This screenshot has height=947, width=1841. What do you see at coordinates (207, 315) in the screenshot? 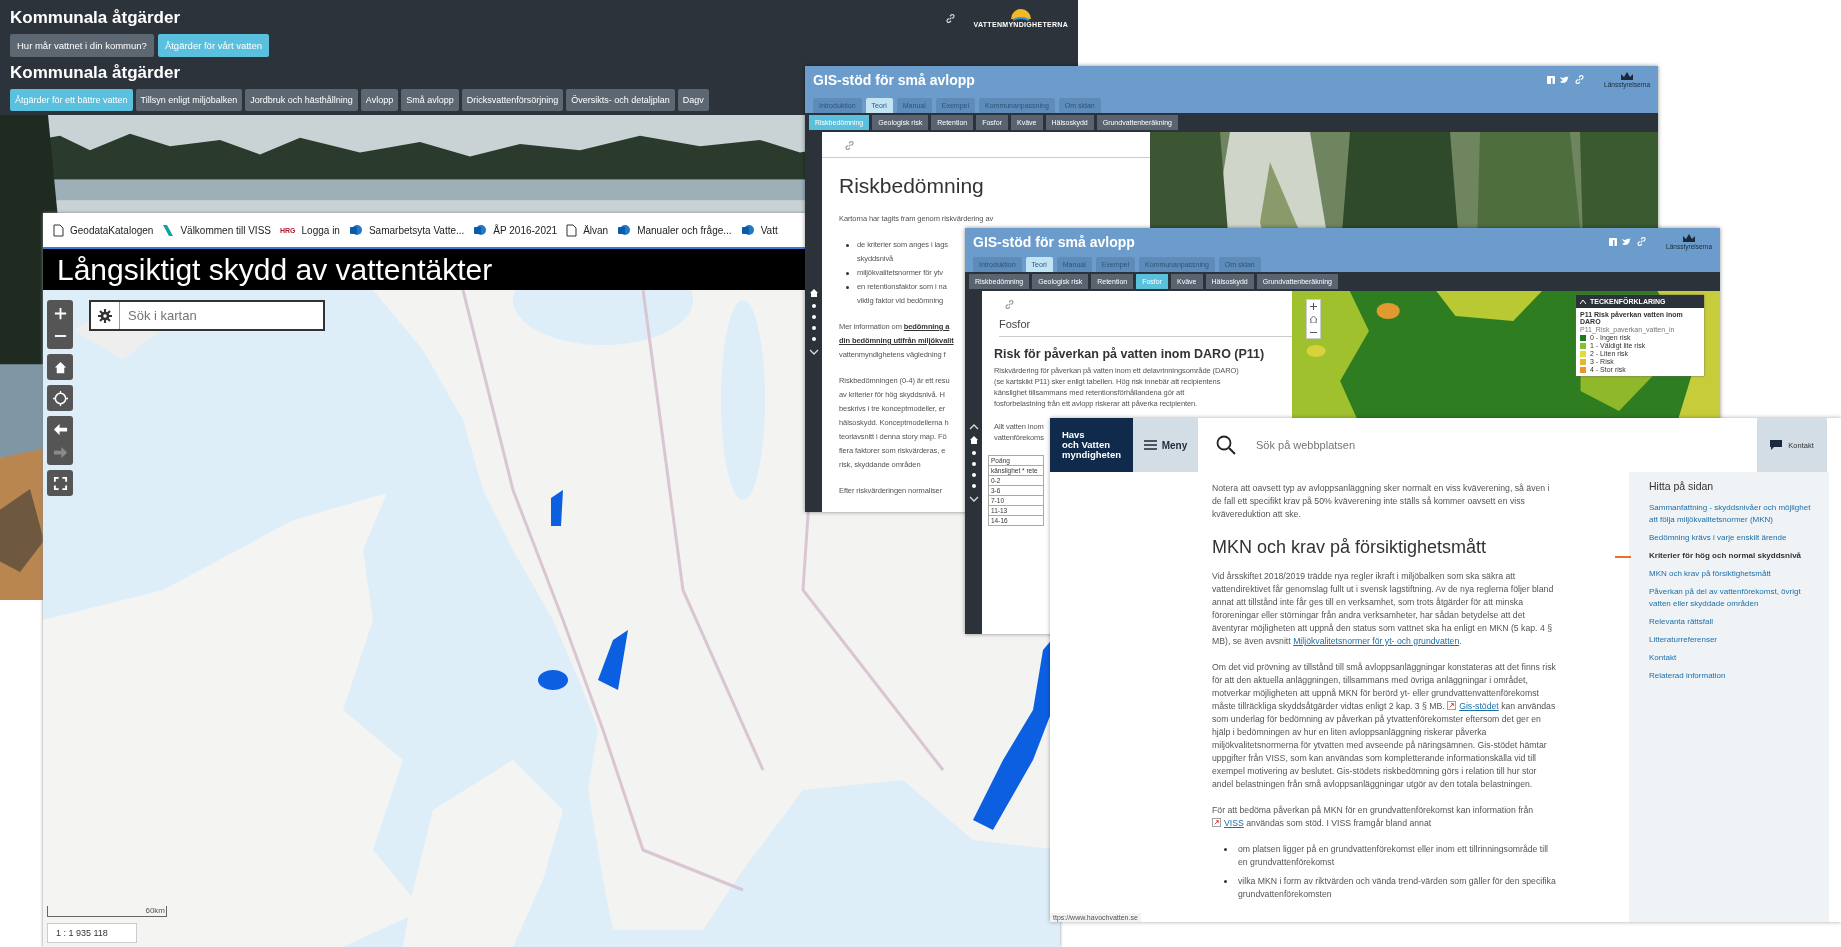
I see `search-field: Sök i kartan` at bounding box center [207, 315].